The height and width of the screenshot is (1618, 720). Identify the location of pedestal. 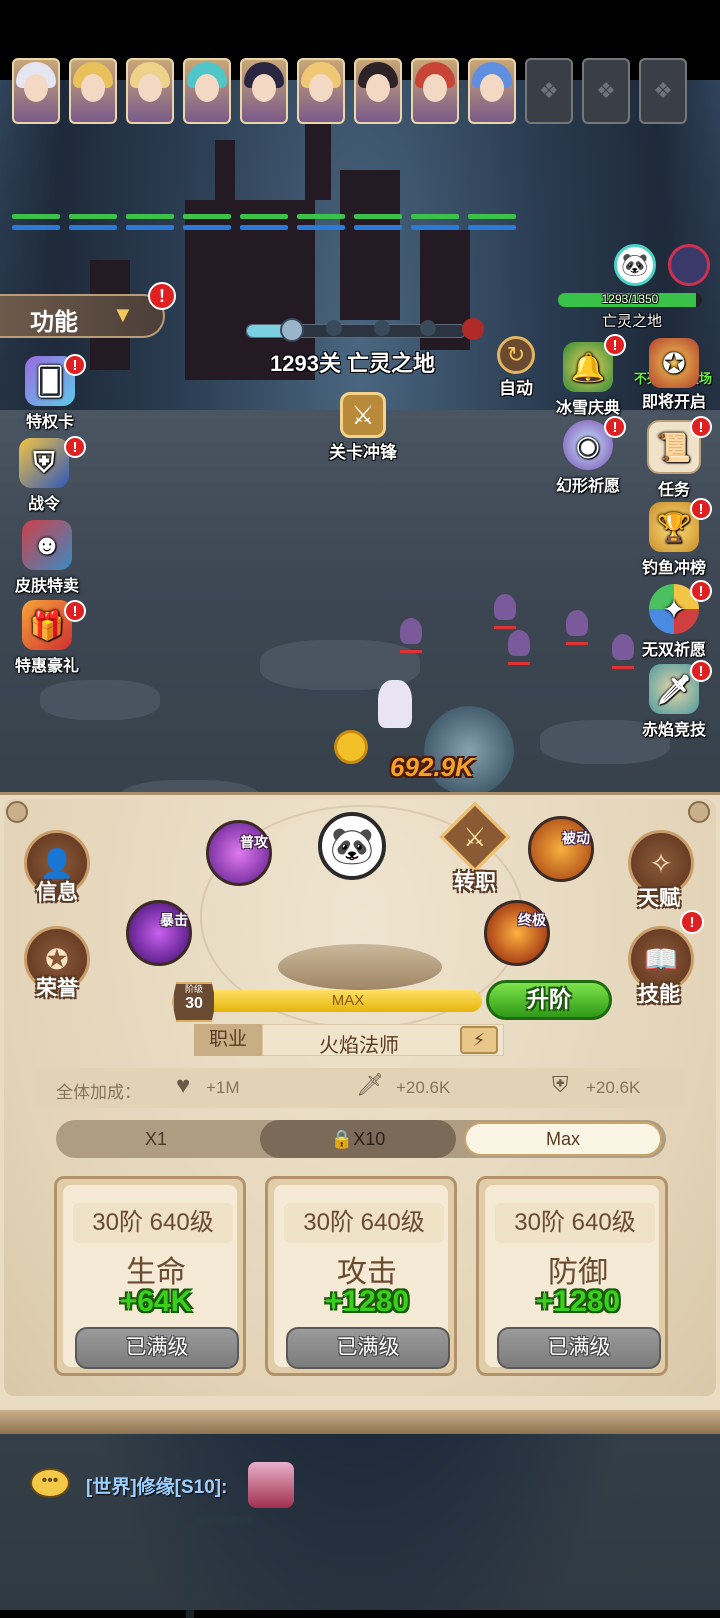
(360, 967).